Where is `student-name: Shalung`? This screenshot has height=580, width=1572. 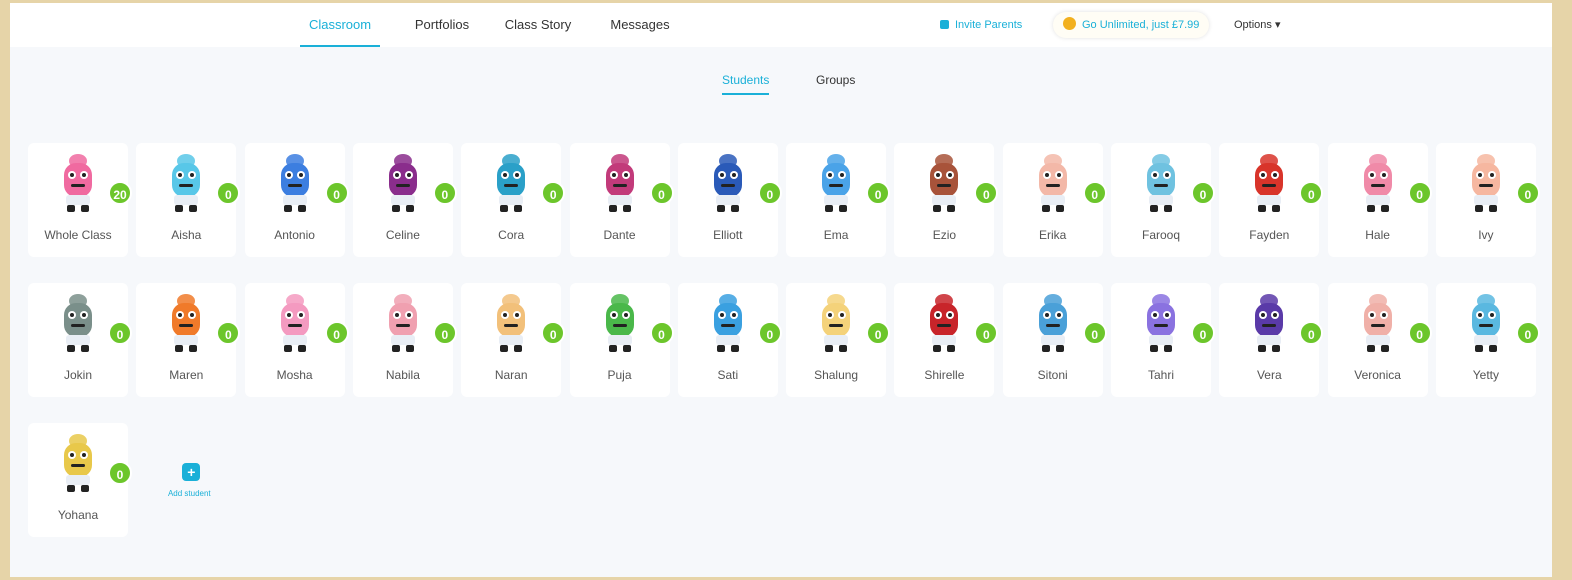
student-name: Shalung is located at coordinates (836, 375).